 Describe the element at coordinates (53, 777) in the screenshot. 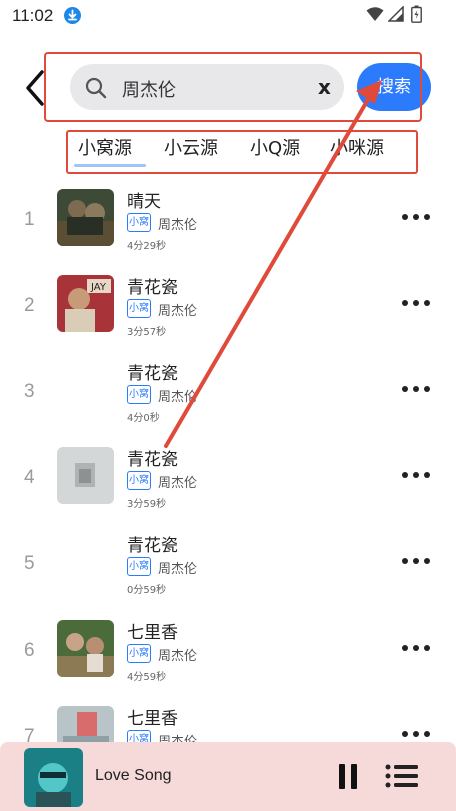

I see `player-cover` at that location.